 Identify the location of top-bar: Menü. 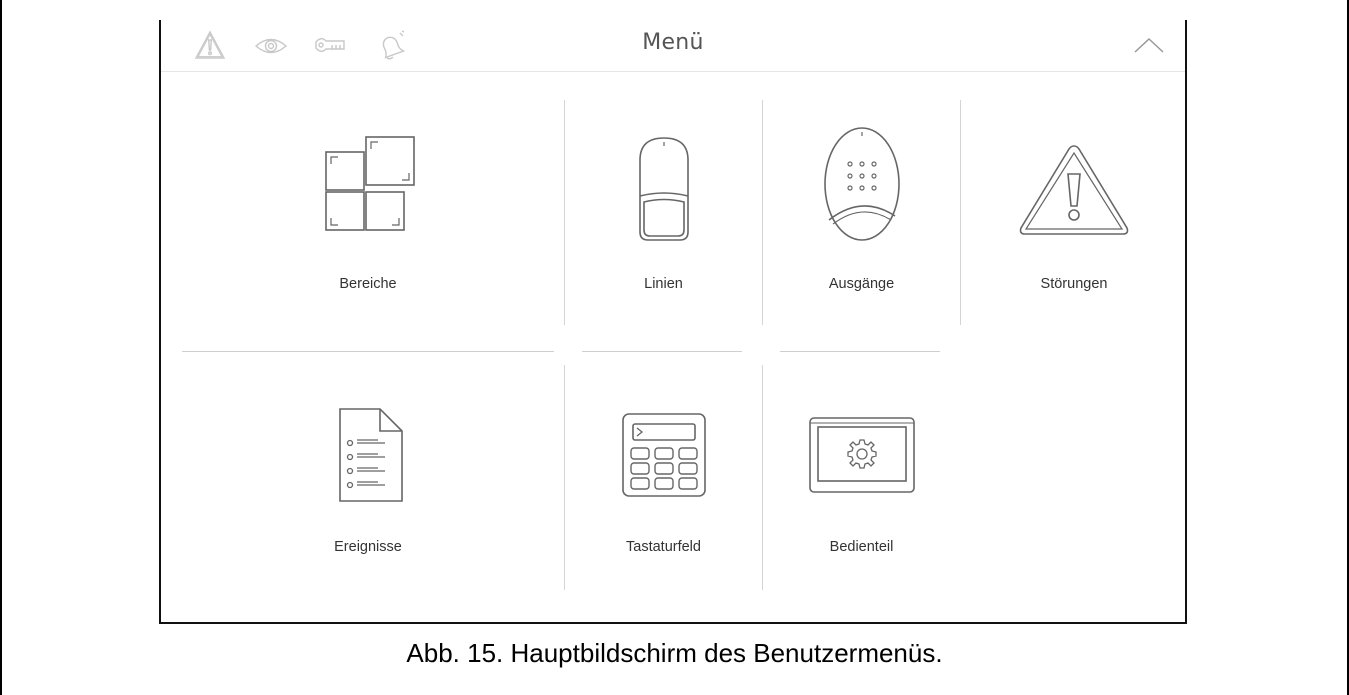
(673, 46).